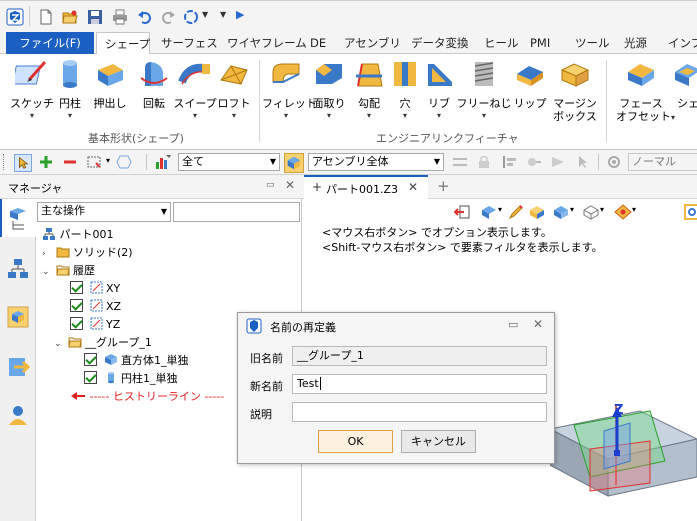  Describe the element at coordinates (18, 269) in the screenshot. I see `assembly-tree-icon` at that location.